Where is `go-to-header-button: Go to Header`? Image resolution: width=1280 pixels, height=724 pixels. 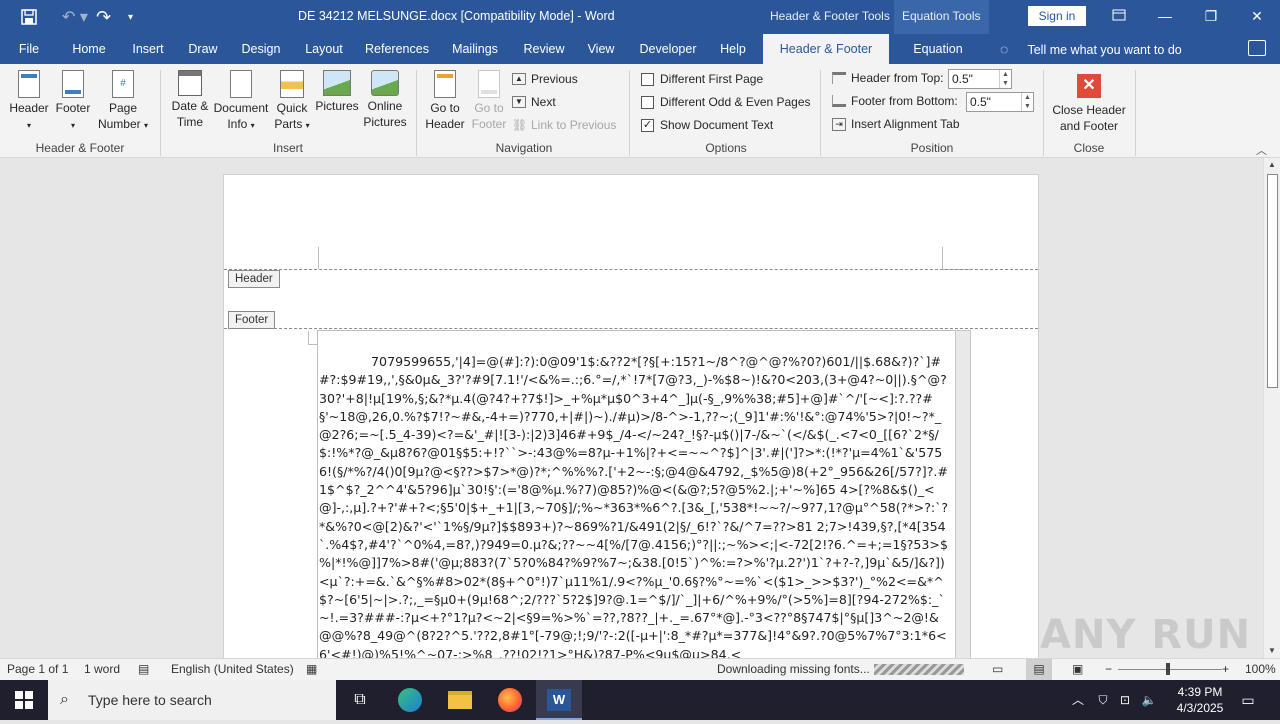 go-to-header-button: Go to Header is located at coordinates (445, 101).